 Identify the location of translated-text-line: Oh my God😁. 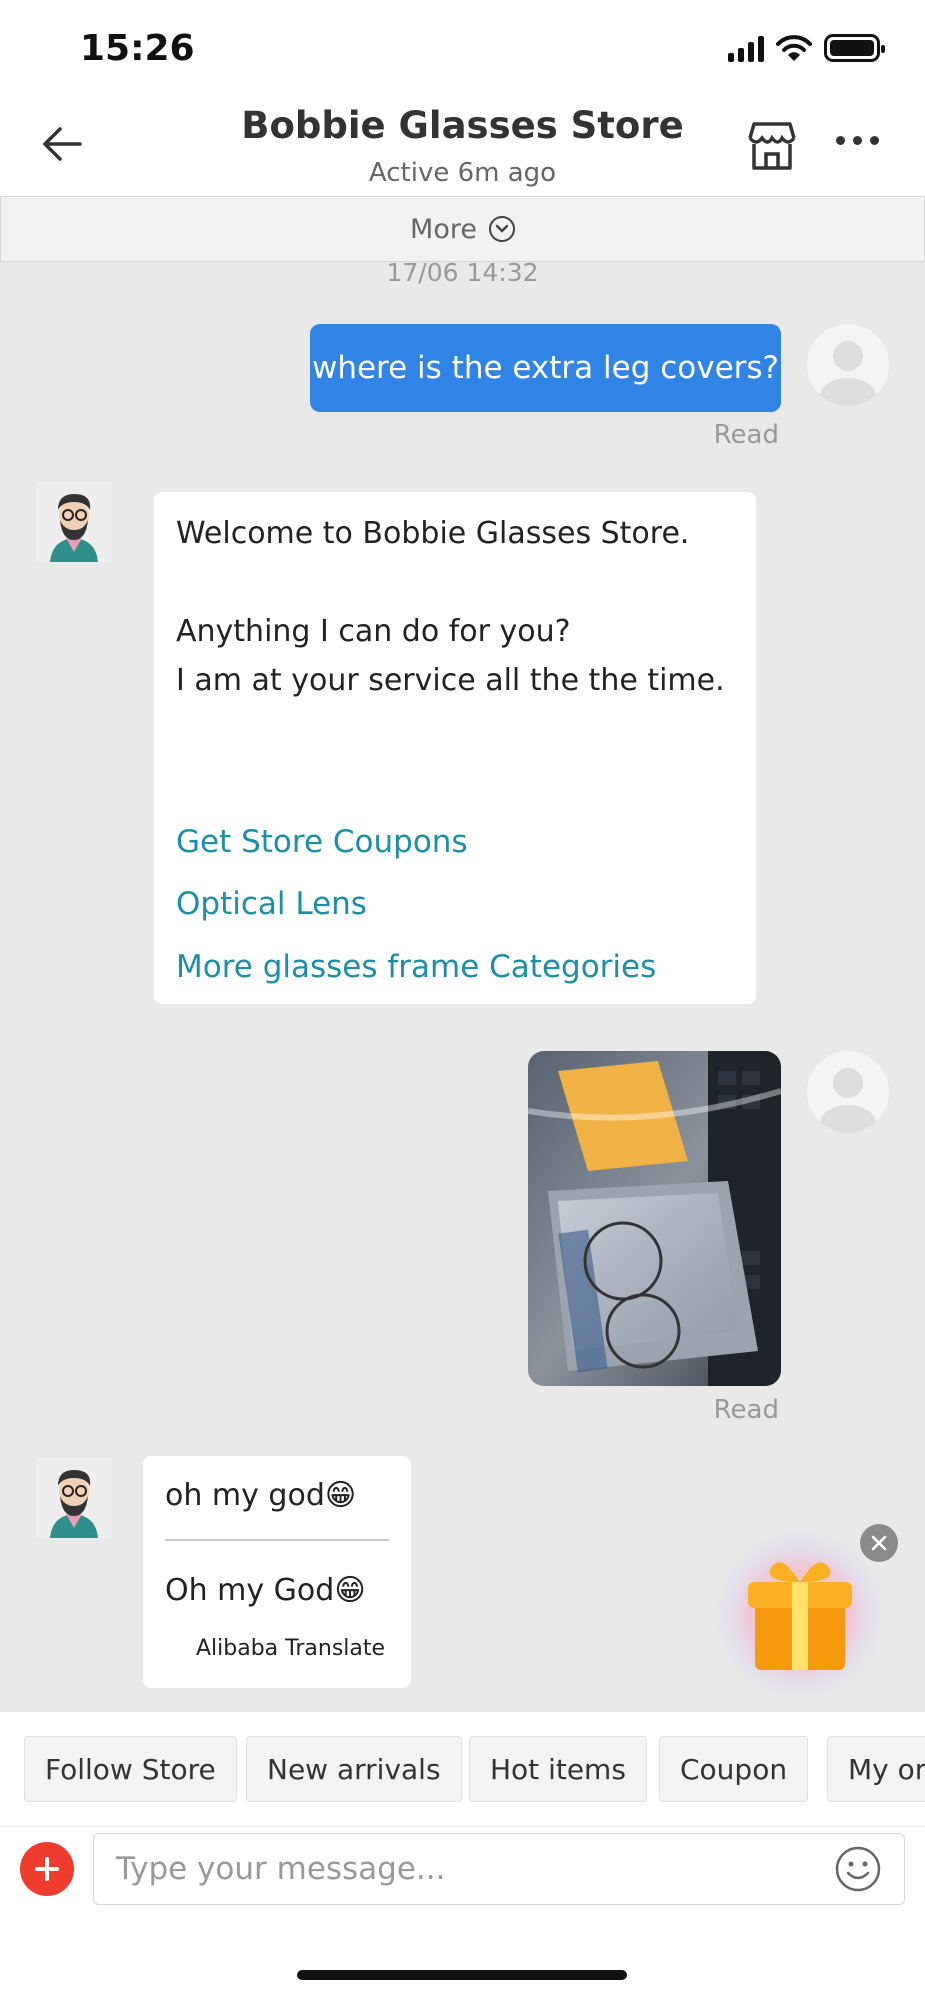
(265, 1590).